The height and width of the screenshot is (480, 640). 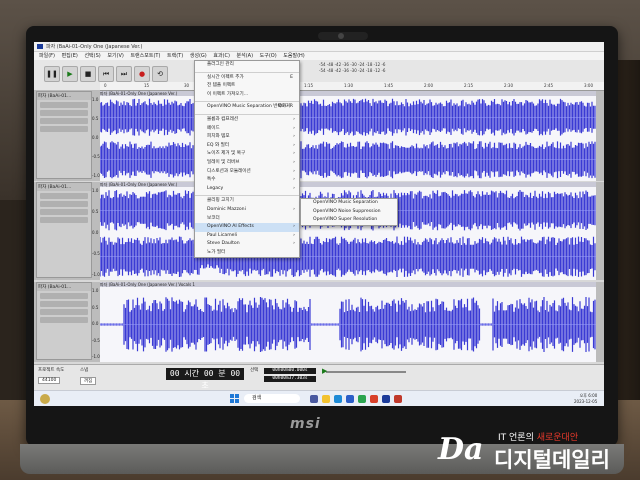 I want to click on menu-file: 파일(F), so click(x=47, y=56).